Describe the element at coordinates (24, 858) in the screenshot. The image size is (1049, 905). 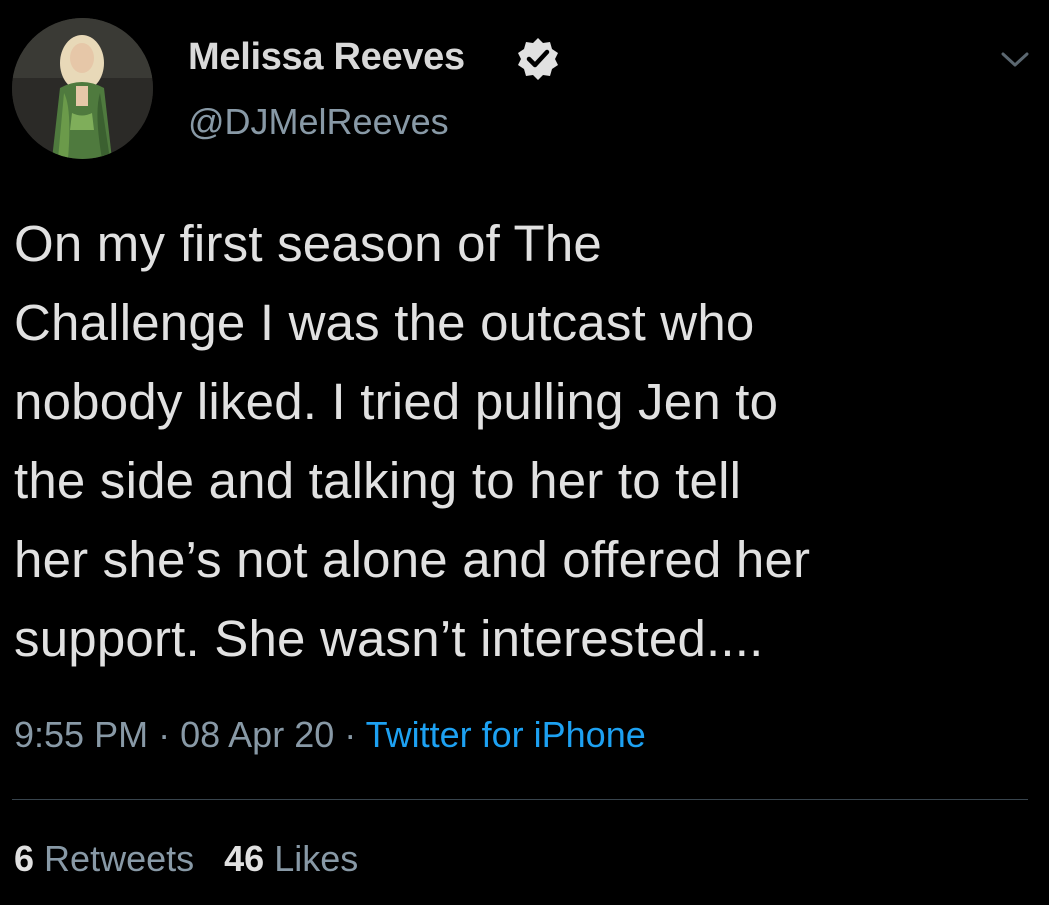
I see `retweets-count: 6` at that location.